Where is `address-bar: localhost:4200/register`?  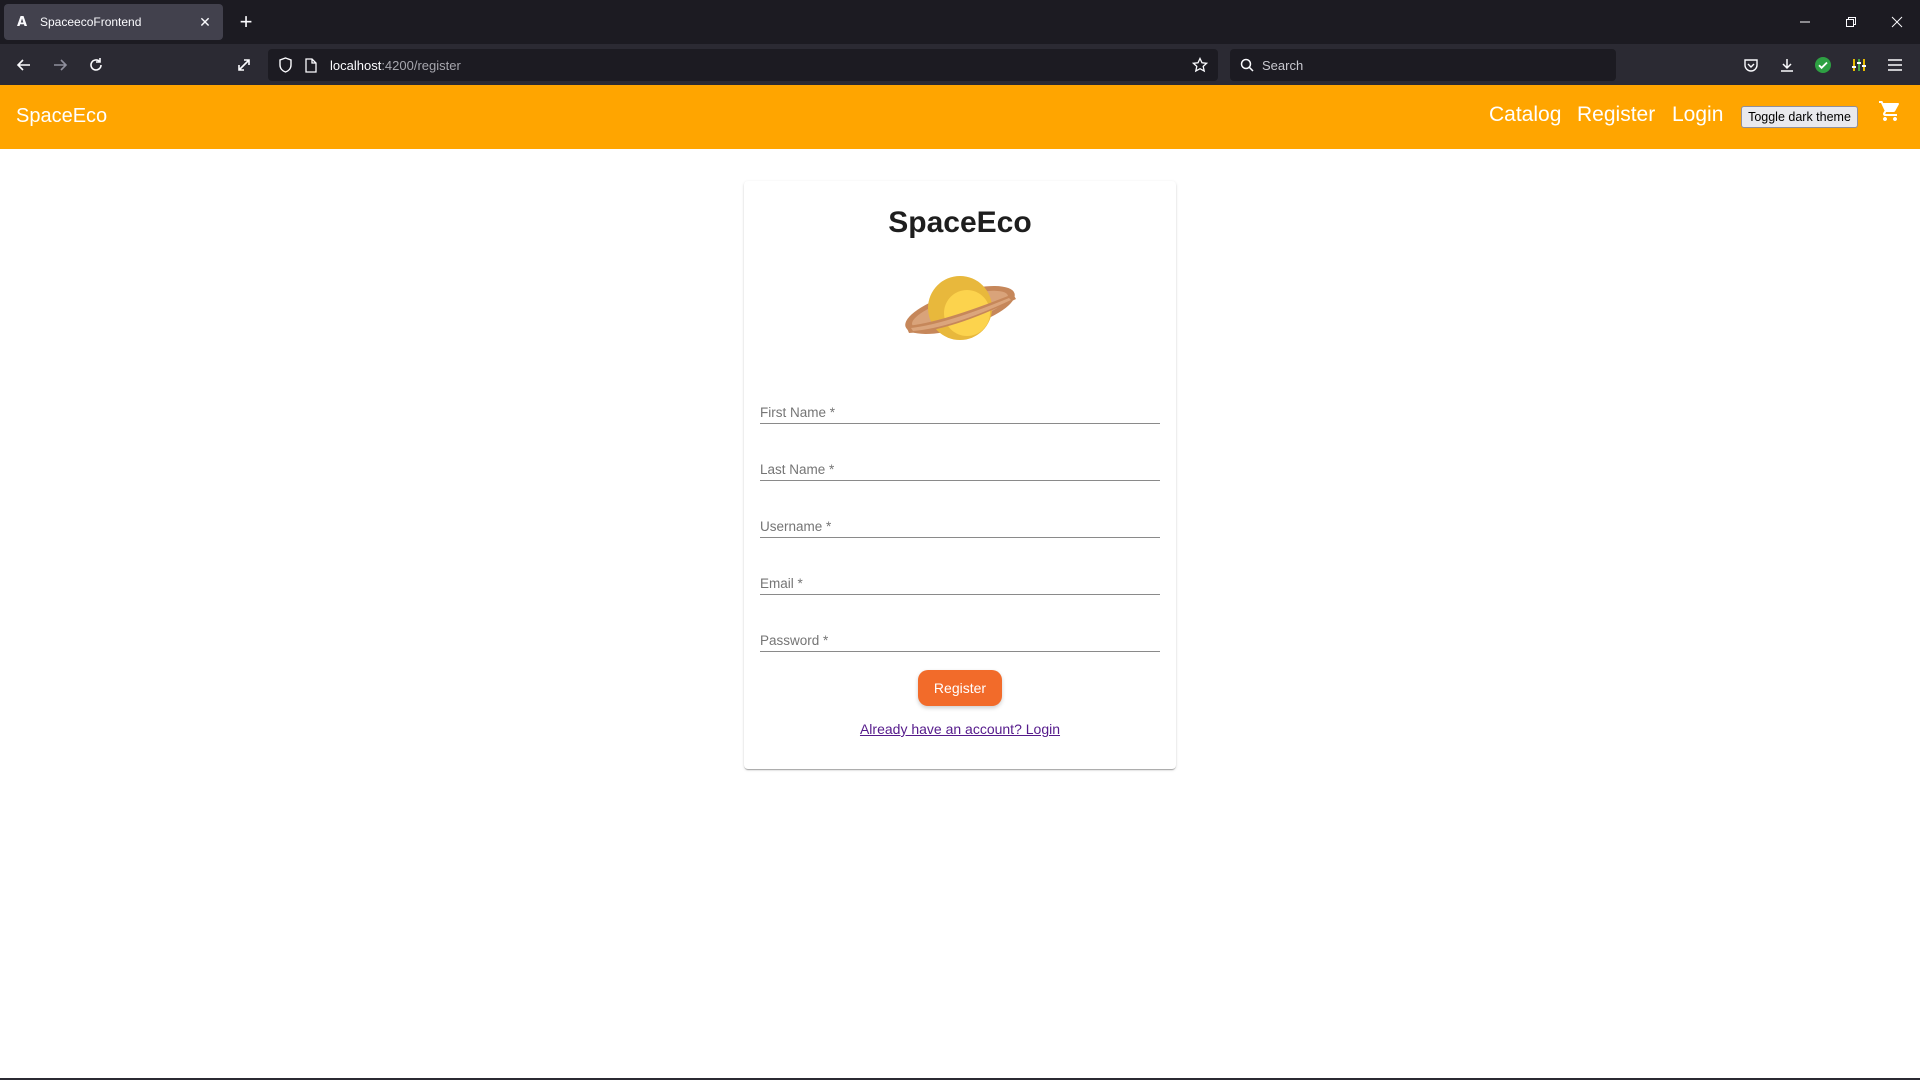 address-bar: localhost:4200/register is located at coordinates (743, 65).